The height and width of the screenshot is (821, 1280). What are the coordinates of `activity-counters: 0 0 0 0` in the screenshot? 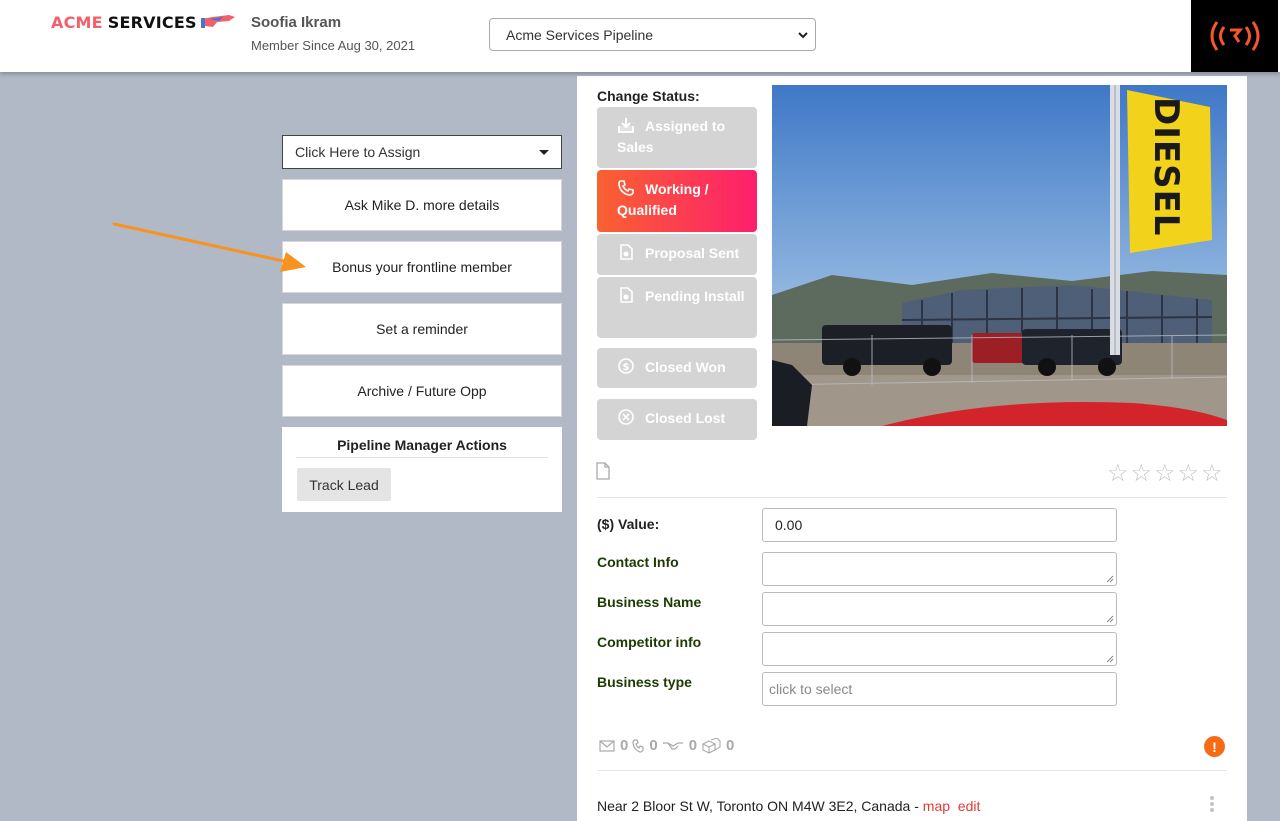 It's located at (668, 745).